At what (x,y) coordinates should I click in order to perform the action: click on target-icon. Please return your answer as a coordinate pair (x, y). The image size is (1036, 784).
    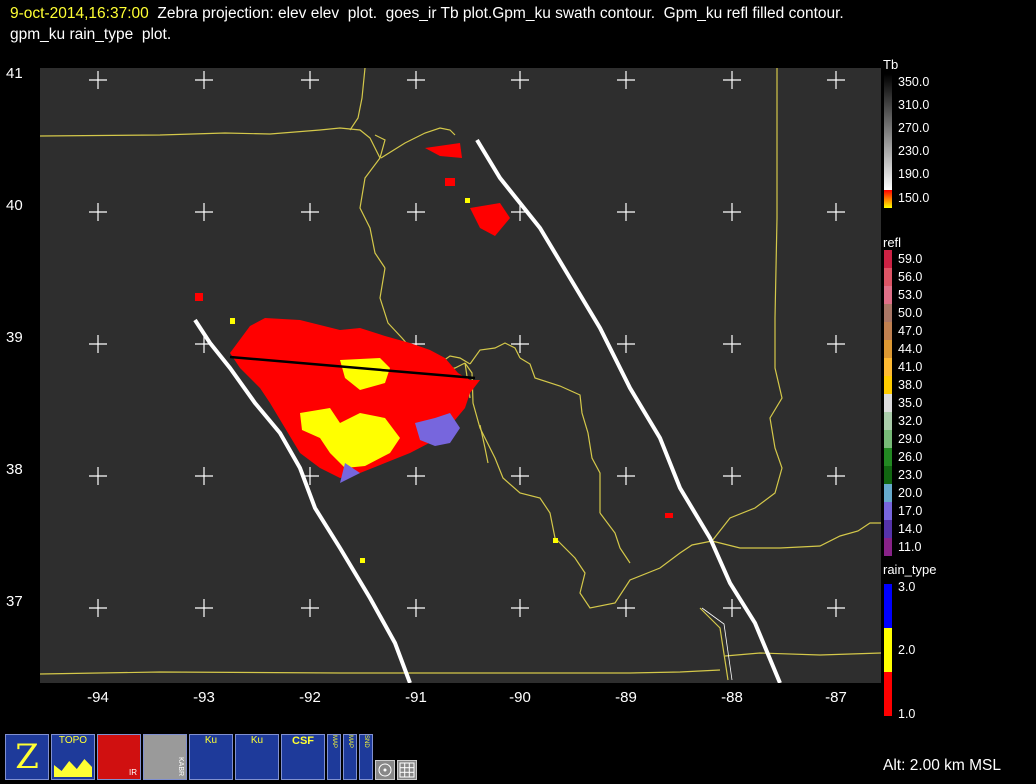
    Looking at the image, I should click on (385, 770).